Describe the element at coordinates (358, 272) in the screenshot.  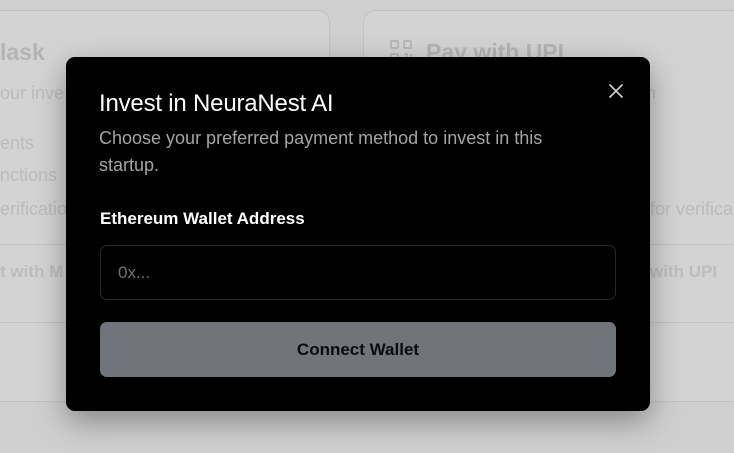
I see `wallet-address-input` at that location.